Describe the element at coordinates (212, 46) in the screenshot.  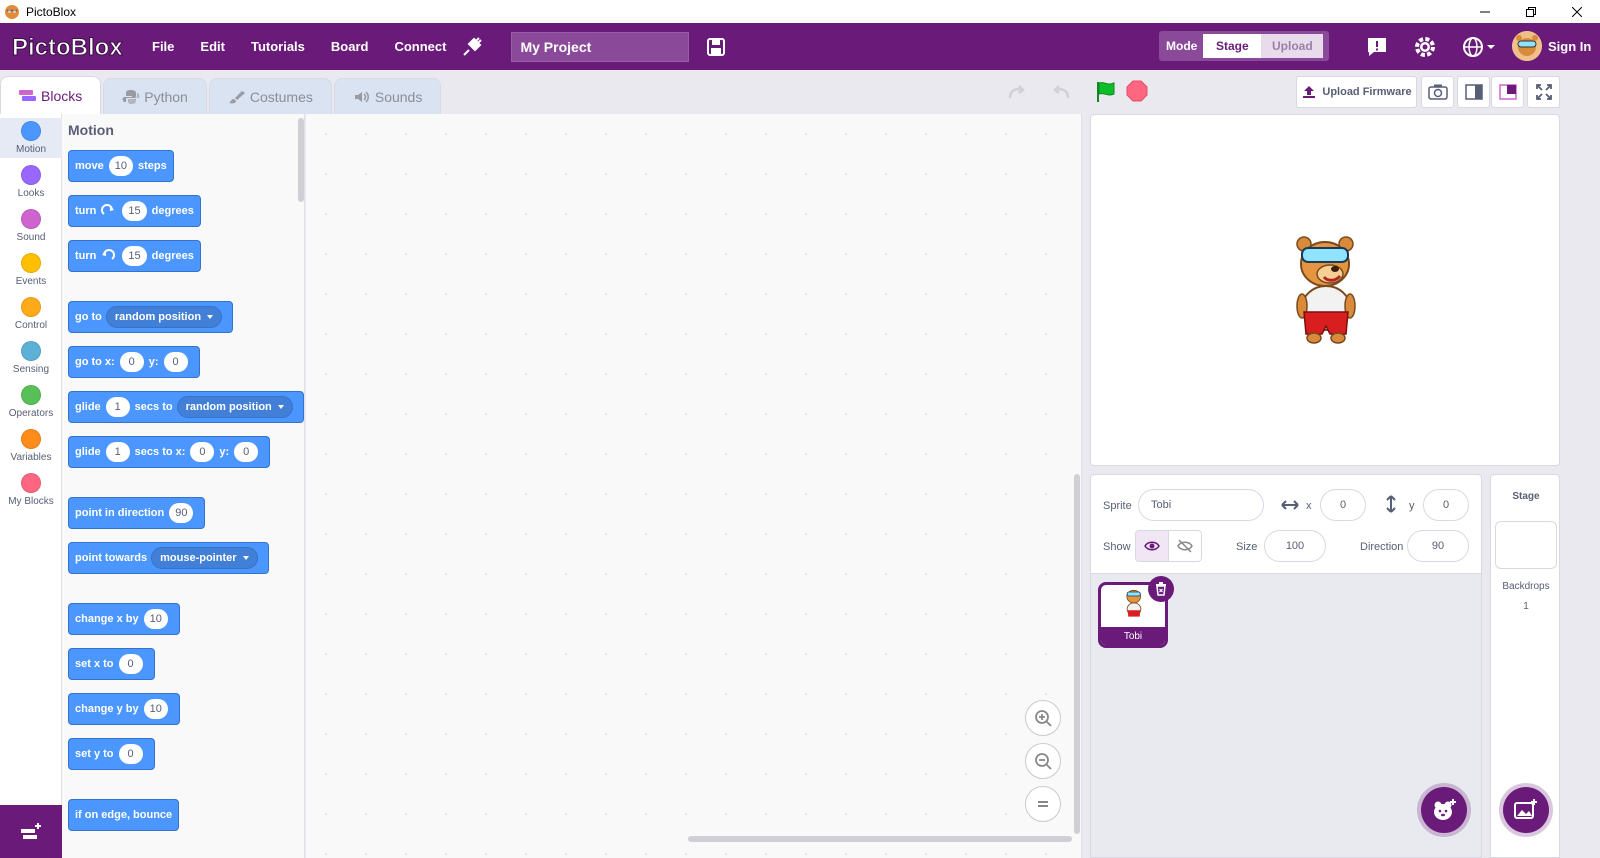
I see `menu-edit: Edit` at that location.